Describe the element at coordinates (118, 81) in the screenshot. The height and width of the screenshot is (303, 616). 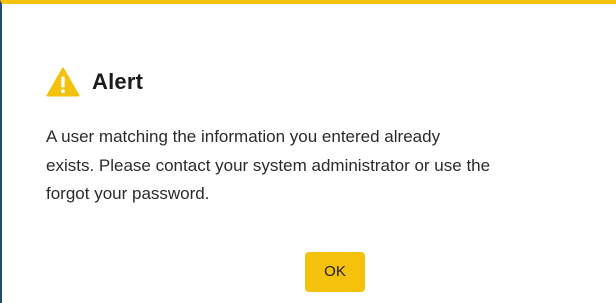
I see `alert-title: Alert` at that location.